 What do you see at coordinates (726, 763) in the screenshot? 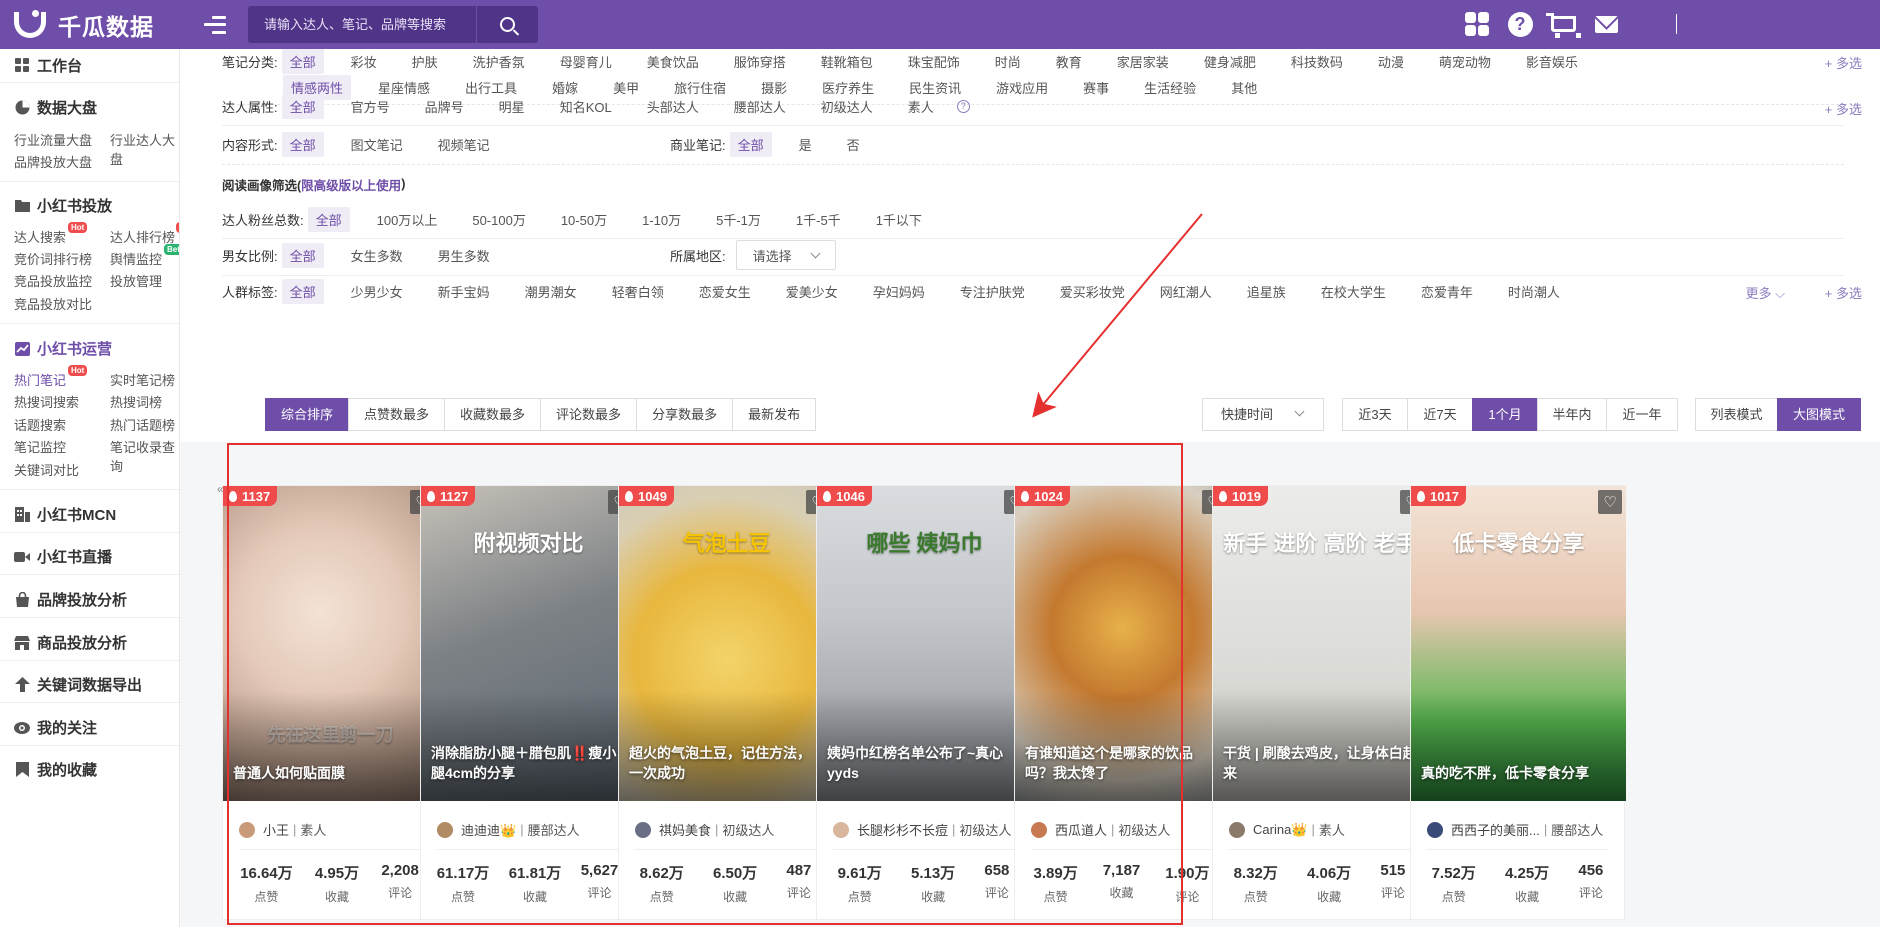
I see `note-title: 超火的气泡土豆，记住方法，一次成功` at bounding box center [726, 763].